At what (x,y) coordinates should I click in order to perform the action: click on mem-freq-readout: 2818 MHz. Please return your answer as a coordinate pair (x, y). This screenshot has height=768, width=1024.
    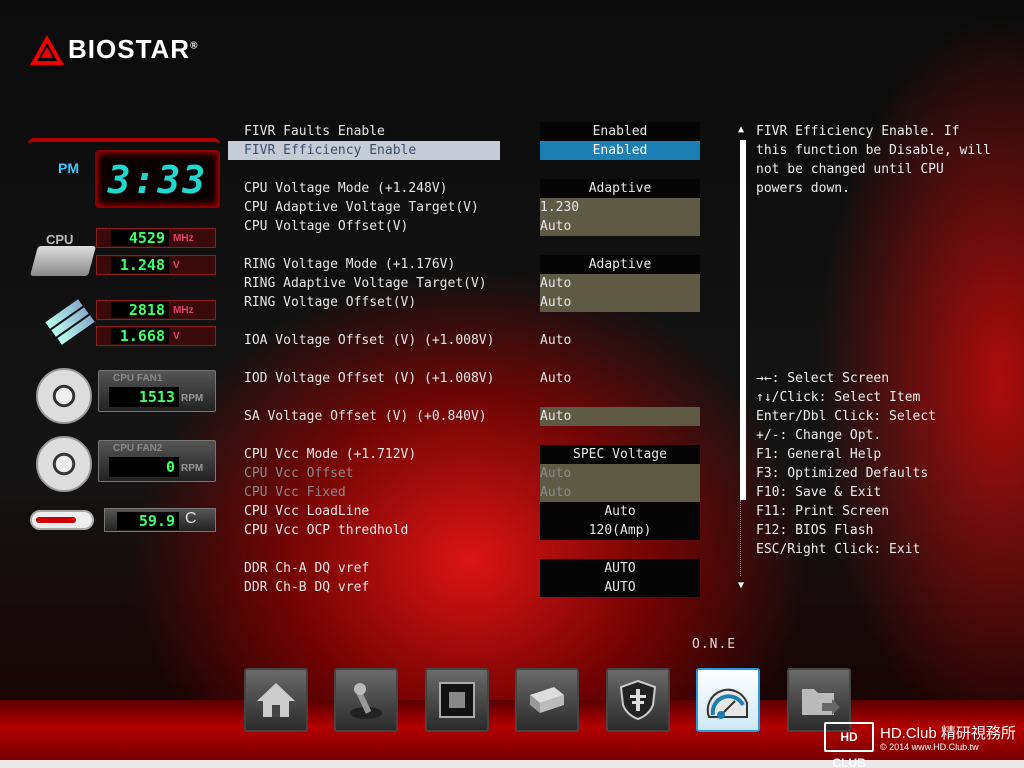
    Looking at the image, I should click on (156, 310).